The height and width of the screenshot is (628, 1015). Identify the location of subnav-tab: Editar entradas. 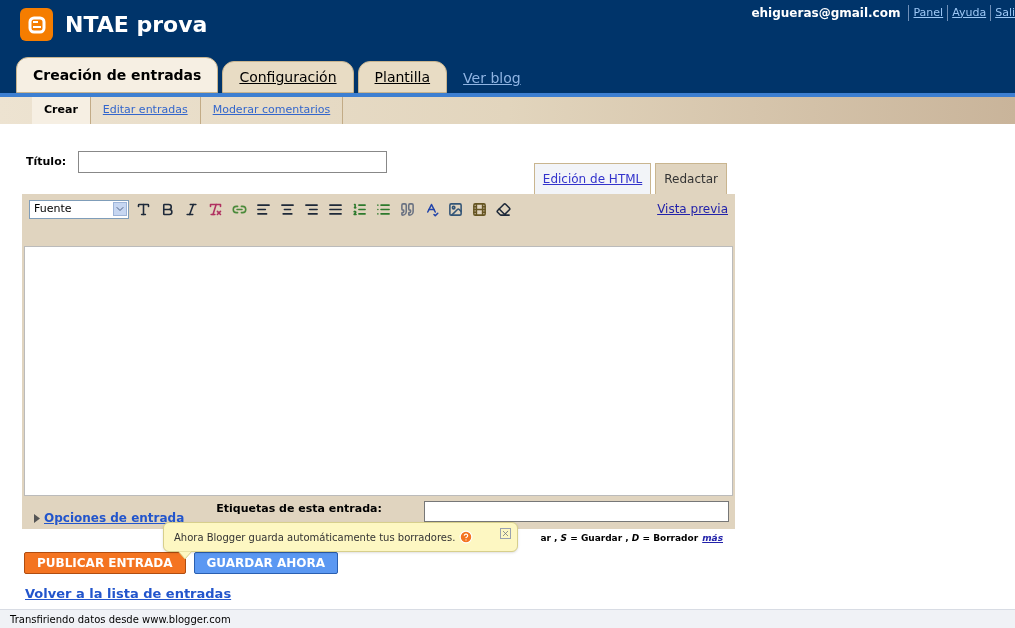
(145, 110).